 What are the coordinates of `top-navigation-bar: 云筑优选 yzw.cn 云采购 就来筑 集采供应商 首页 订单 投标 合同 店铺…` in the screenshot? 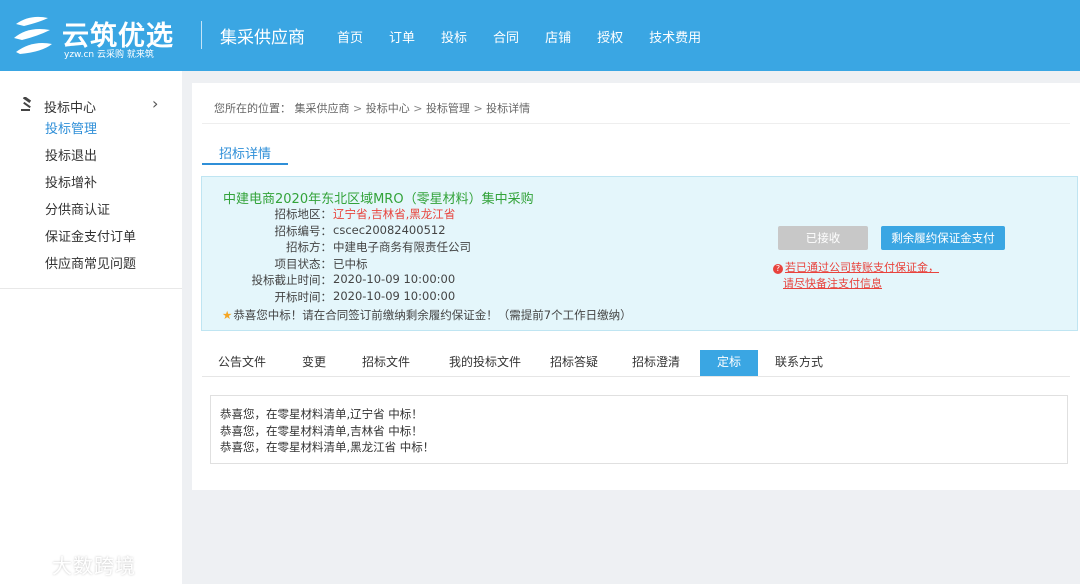 It's located at (540, 35).